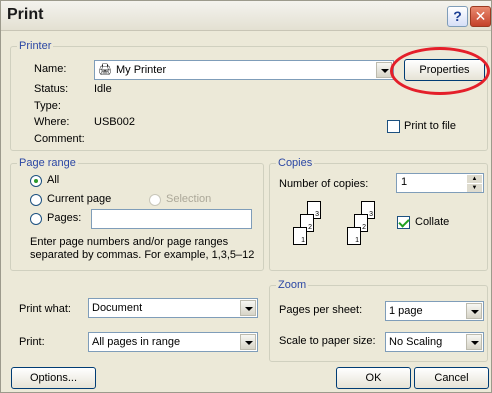 The height and width of the screenshot is (393, 492). What do you see at coordinates (295, 163) in the screenshot?
I see `copies-legend: Copies` at bounding box center [295, 163].